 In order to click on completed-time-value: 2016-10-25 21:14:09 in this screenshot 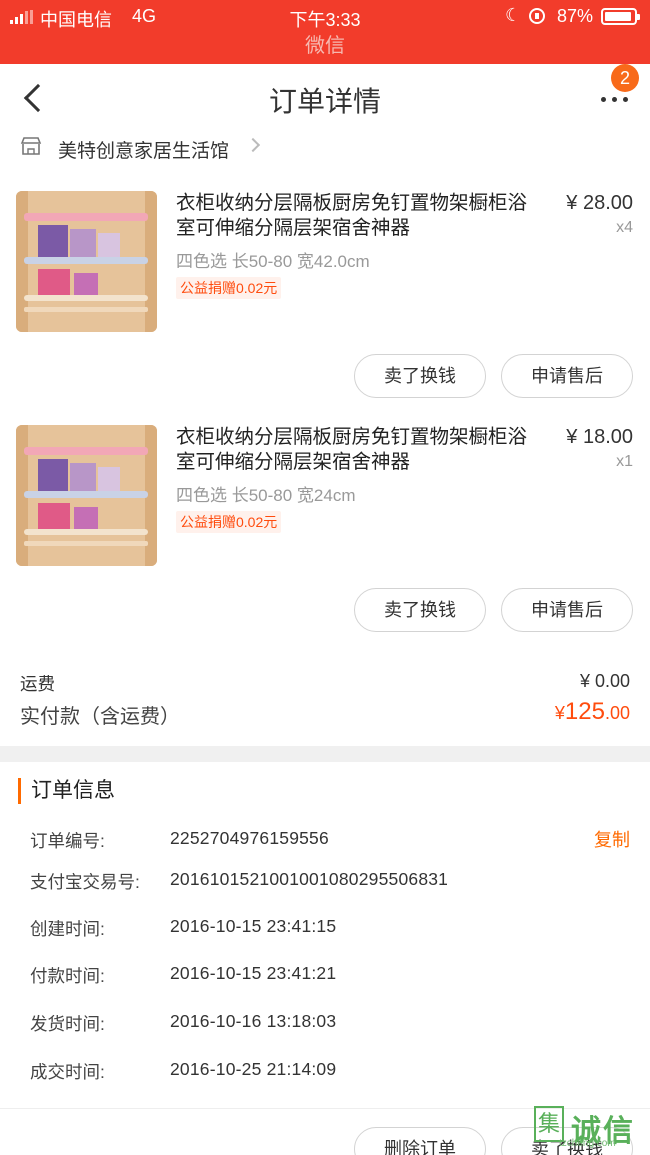, I will do `click(253, 1069)`.